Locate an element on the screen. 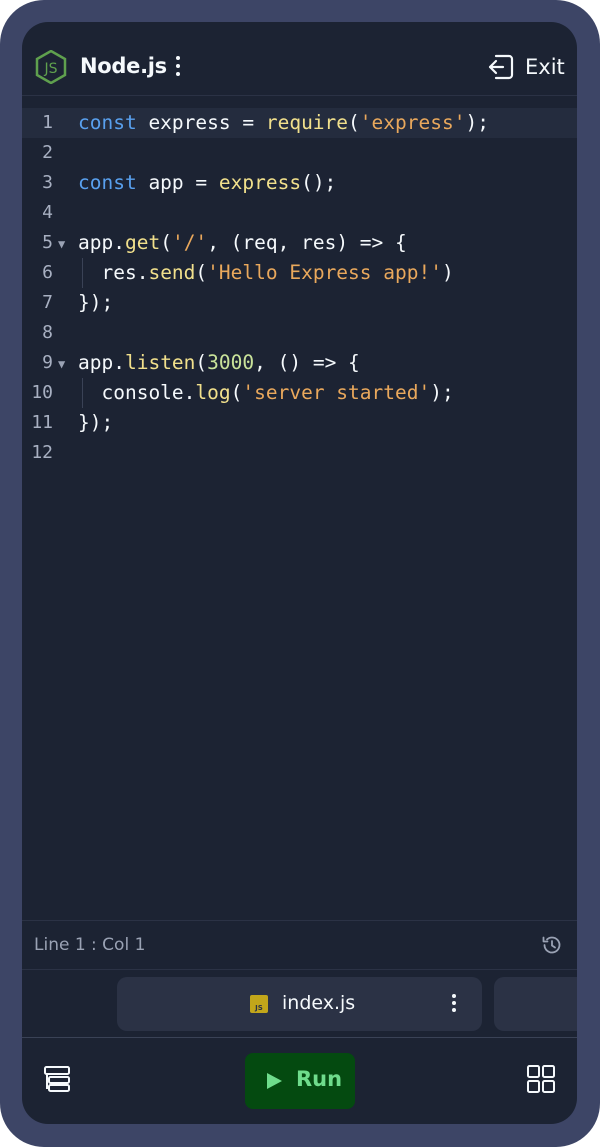 This screenshot has width=600, height=1147. code-line: 6 res.send('Hello Express app!') is located at coordinates (299, 273).